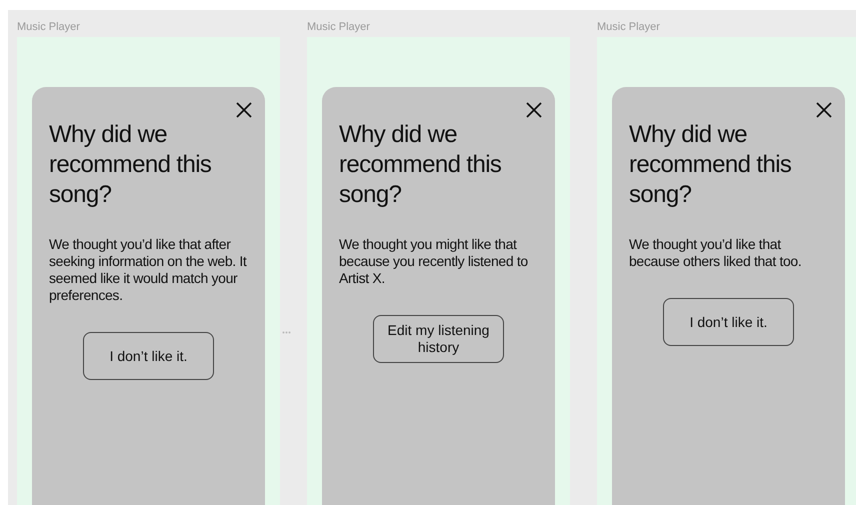 The image size is (856, 505). Describe the element at coordinates (148, 270) in the screenshot. I see `dialog-body: We thought you’d like that after seeking information on the web. It seemed like it would match your preferences.` at that location.